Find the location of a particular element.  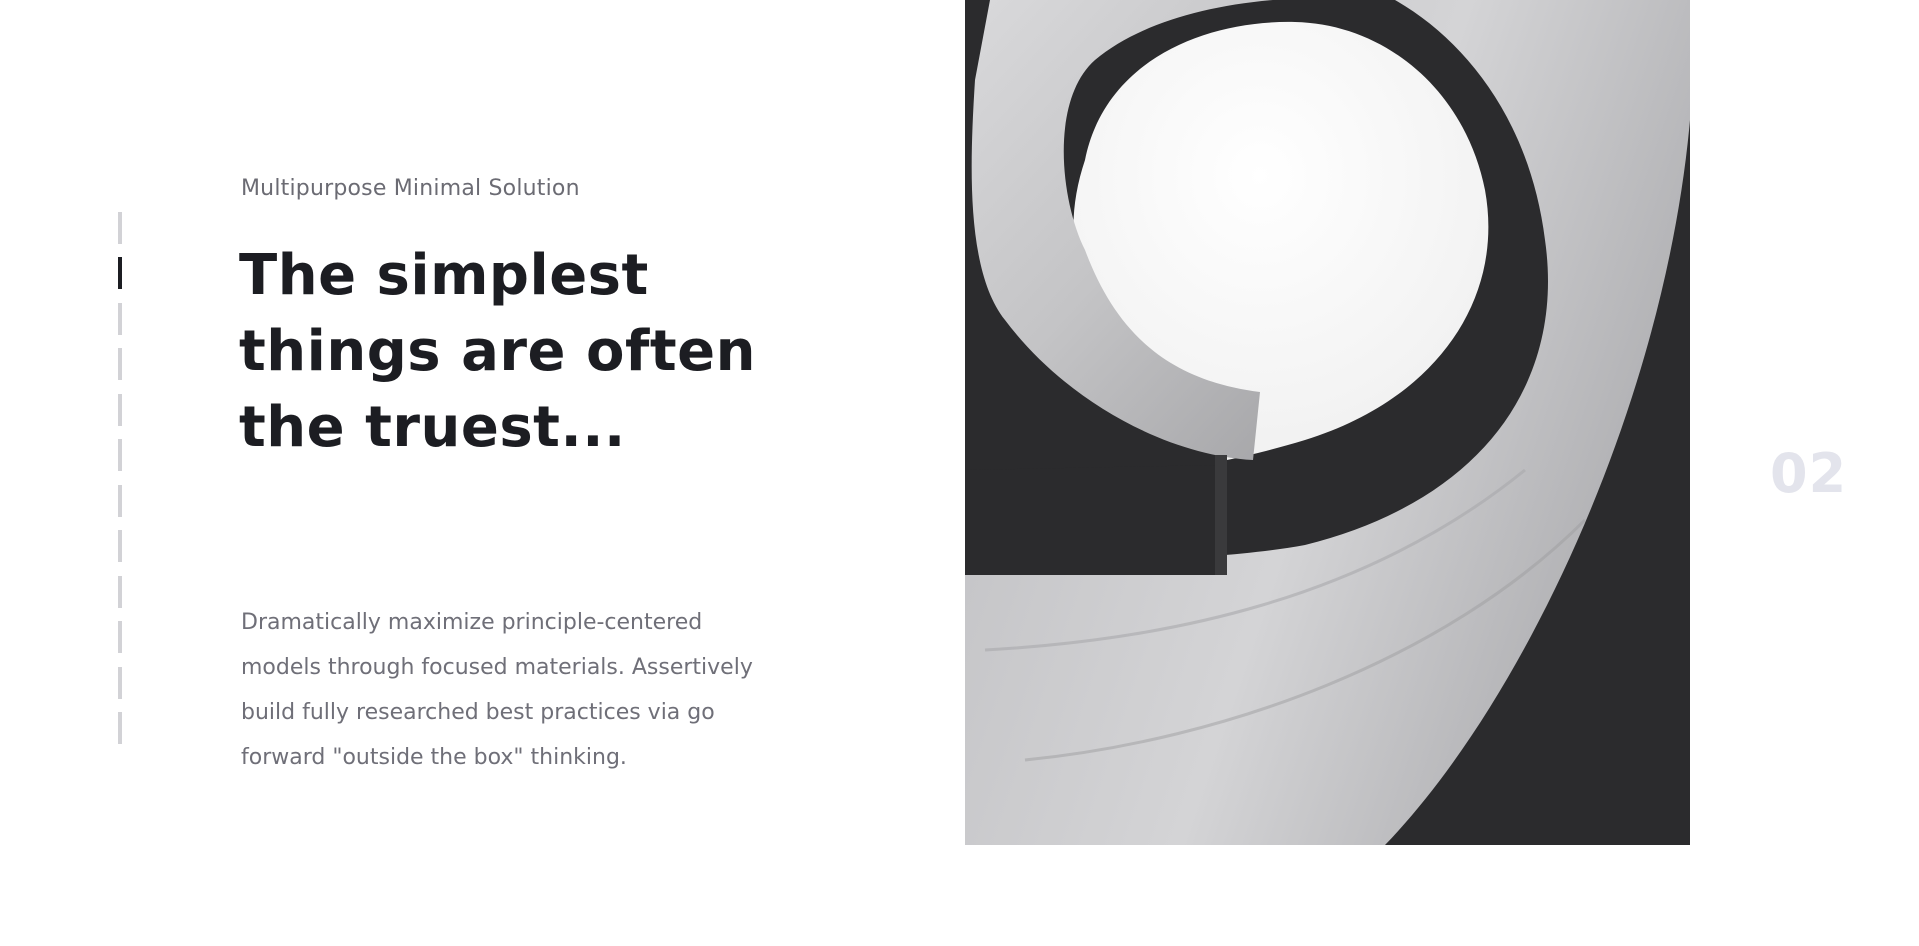

body-line-1: Dramatically maximize principle-centered is located at coordinates (472, 622).